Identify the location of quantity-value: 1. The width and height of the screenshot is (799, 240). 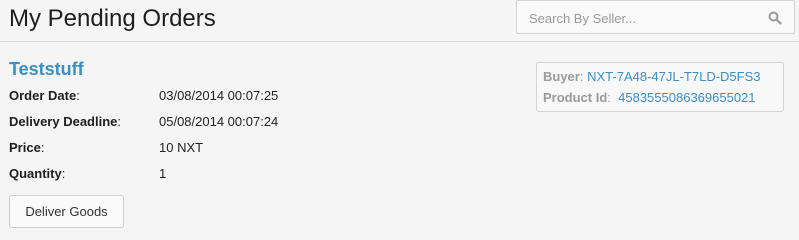
(163, 173).